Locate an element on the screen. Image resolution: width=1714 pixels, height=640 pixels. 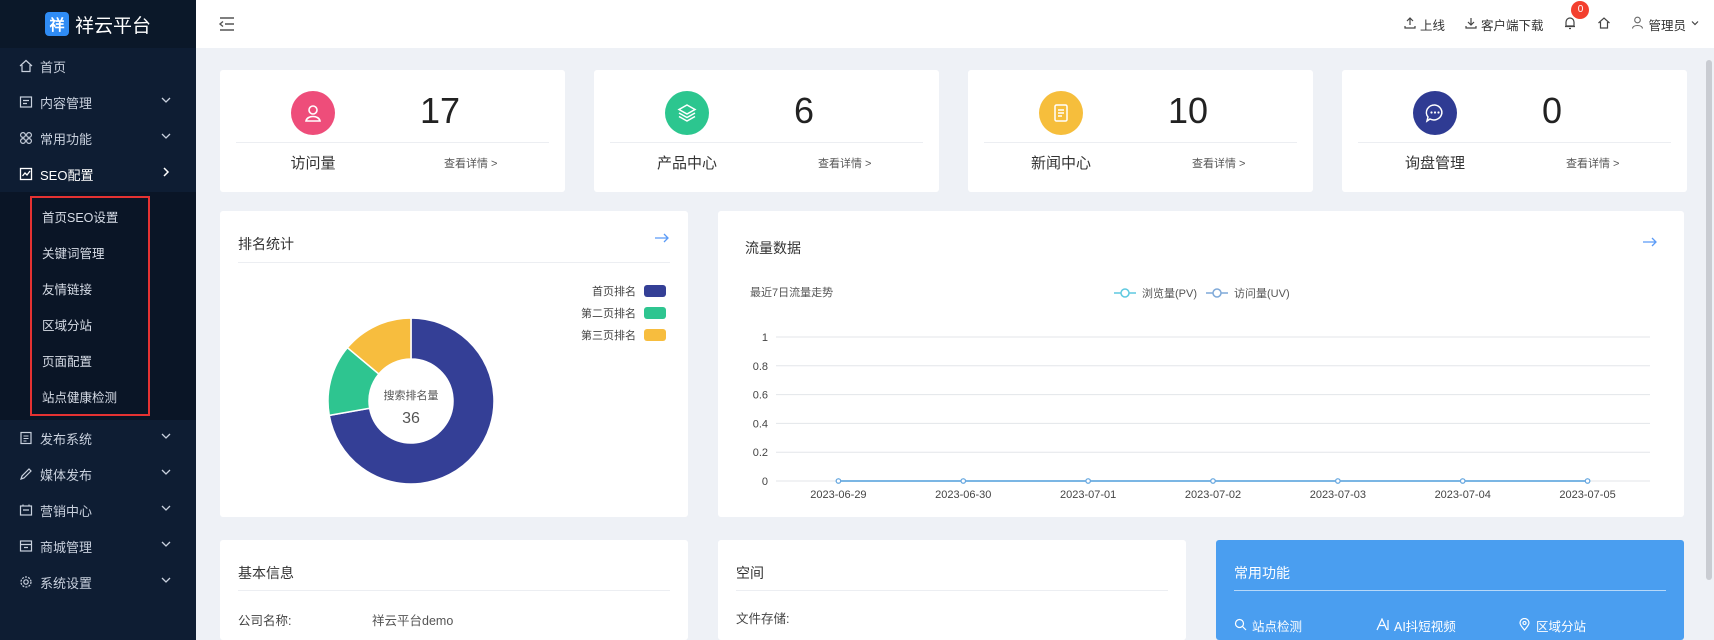
func-ai-video: AI抖短视频 is located at coordinates (1416, 625).